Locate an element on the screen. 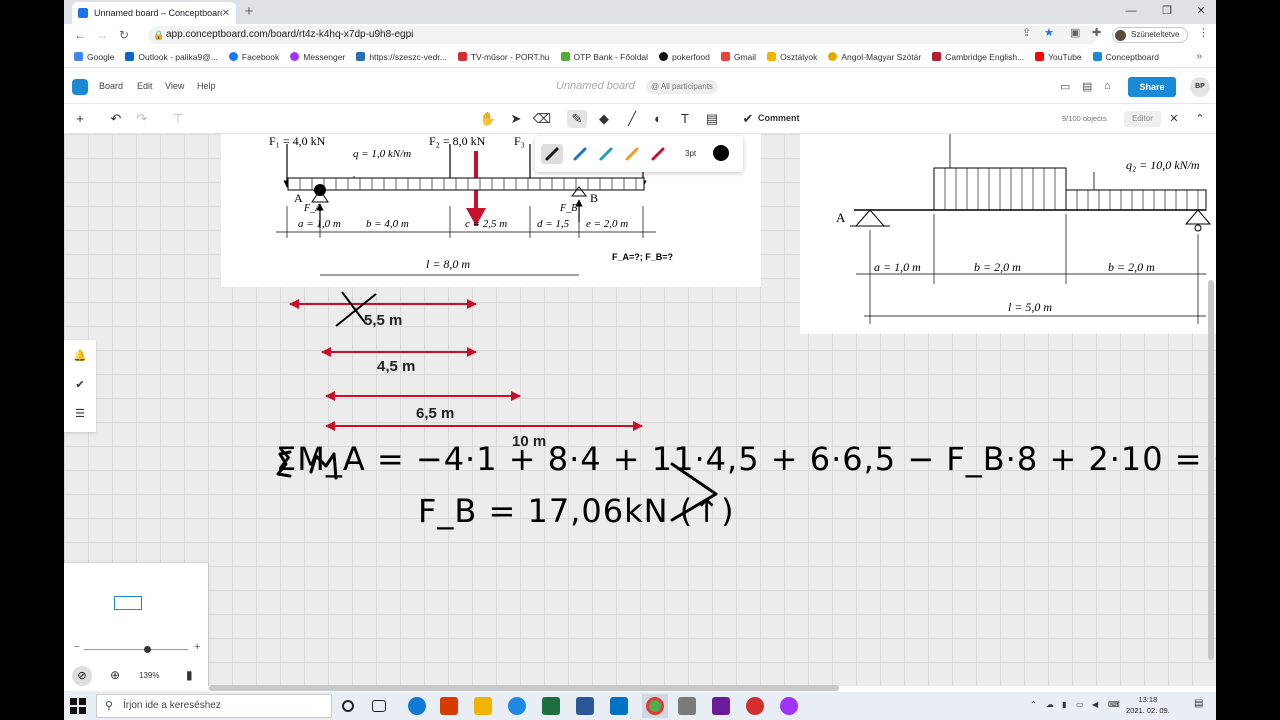 Image resolution: width=1280 pixels, height=720 pixels. new-tab-button: + is located at coordinates (249, 12).